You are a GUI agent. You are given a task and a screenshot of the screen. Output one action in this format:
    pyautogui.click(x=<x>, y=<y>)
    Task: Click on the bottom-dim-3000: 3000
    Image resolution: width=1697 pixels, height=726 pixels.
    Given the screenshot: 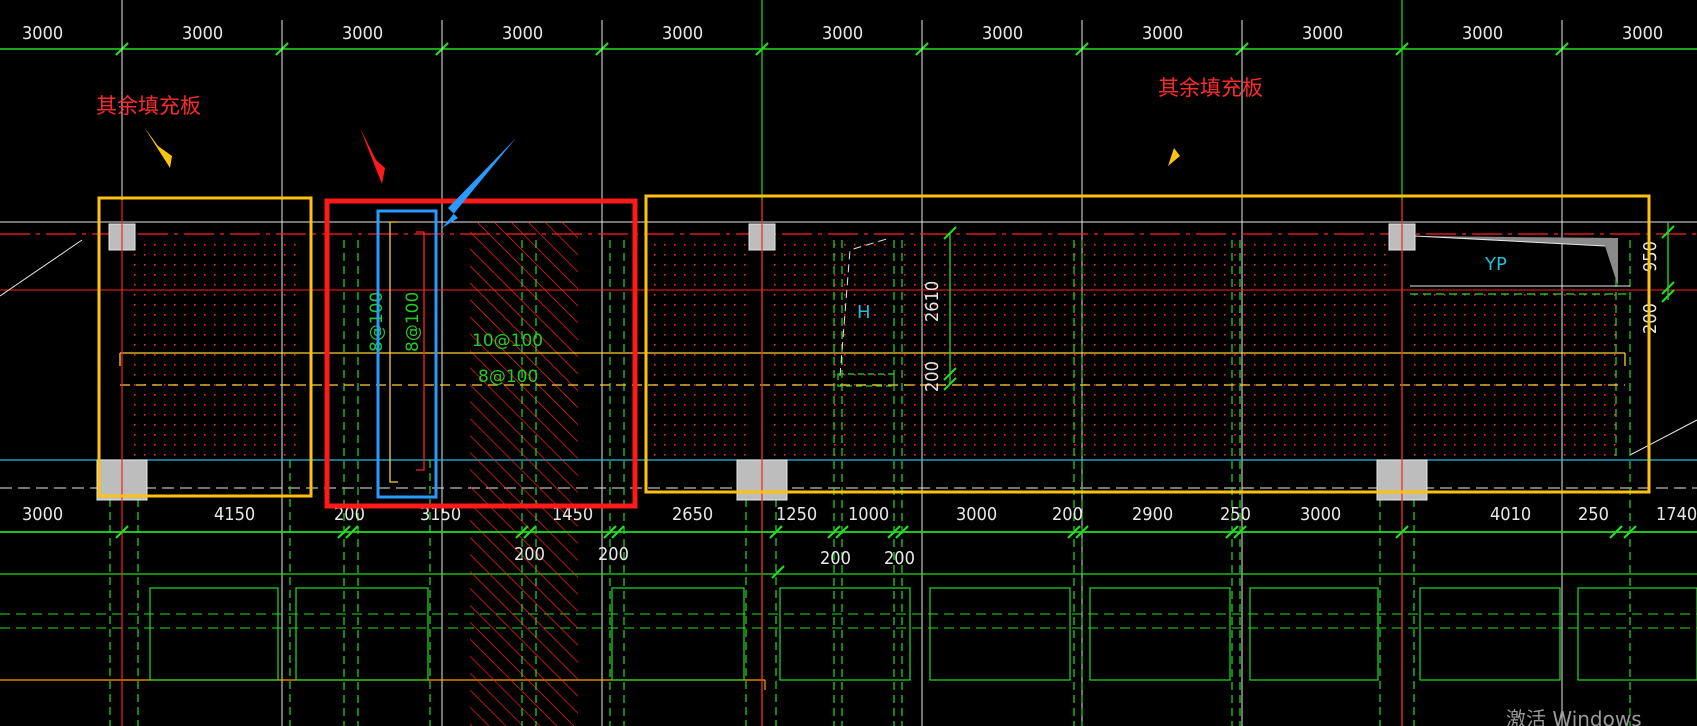 What is the action you would take?
    pyautogui.click(x=42, y=514)
    